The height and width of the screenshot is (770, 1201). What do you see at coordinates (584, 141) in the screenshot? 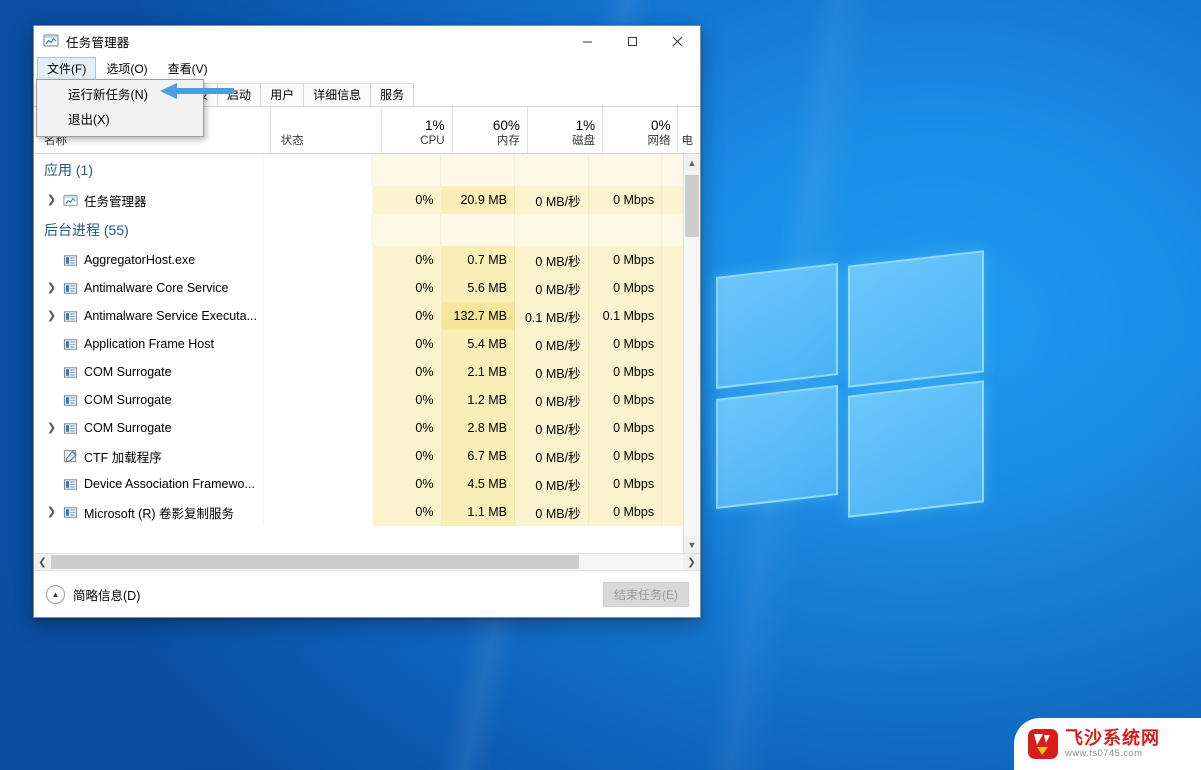
I see `column-label-disk: 磁盘` at bounding box center [584, 141].